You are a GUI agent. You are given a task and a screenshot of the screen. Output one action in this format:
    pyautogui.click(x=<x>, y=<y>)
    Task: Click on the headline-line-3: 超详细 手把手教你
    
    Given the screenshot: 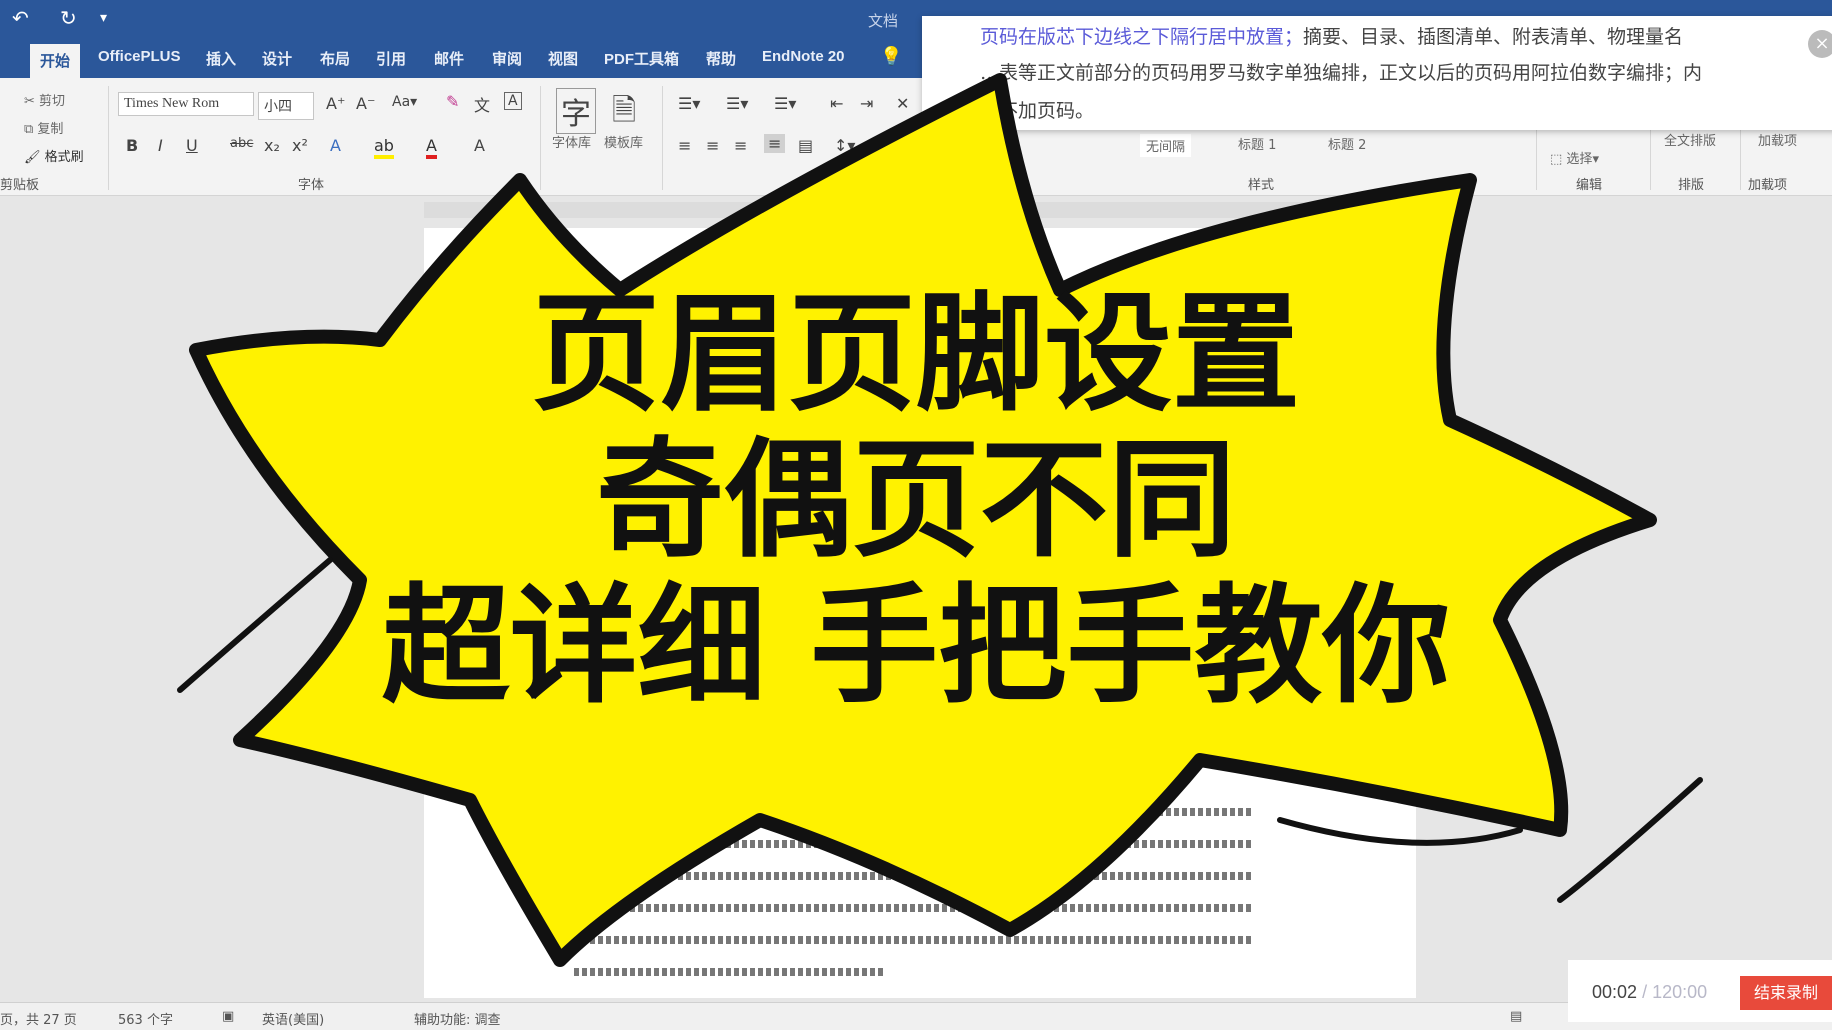 What is the action you would take?
    pyautogui.click(x=916, y=646)
    